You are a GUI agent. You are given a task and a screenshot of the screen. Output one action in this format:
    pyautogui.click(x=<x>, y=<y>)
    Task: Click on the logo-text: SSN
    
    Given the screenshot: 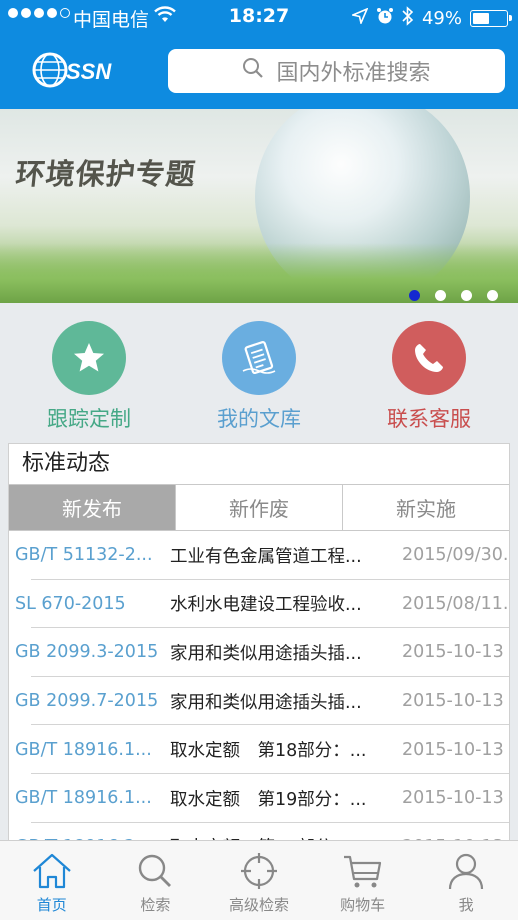 What is the action you would take?
    pyautogui.click(x=89, y=71)
    